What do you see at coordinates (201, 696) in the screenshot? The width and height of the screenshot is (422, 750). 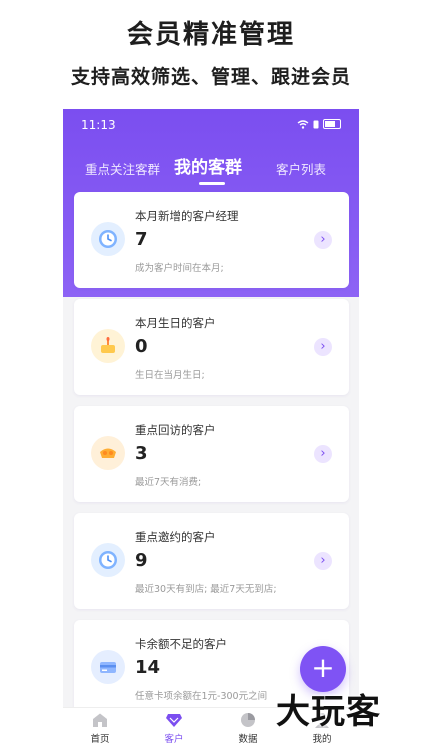 I see `card-description: 任意卡项余额在1元-300元之间` at bounding box center [201, 696].